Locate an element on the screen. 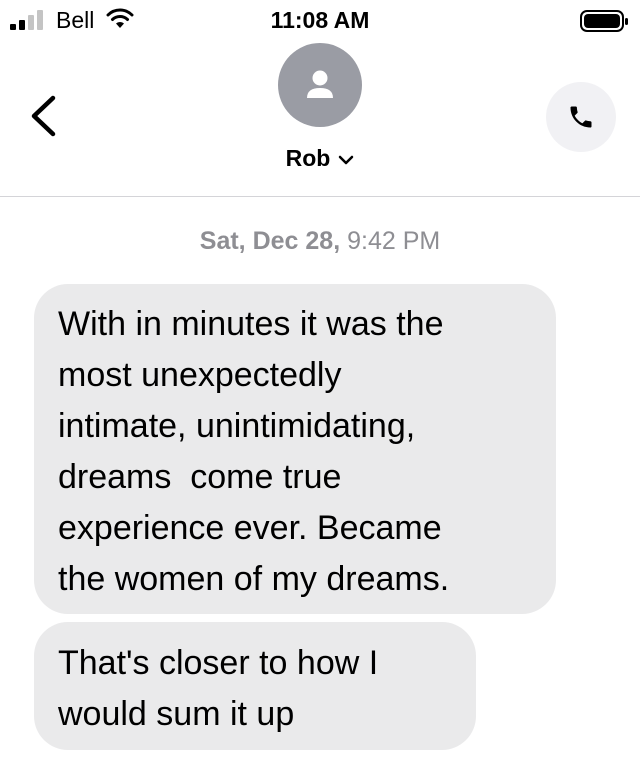  battery-icon is located at coordinates (604, 21).